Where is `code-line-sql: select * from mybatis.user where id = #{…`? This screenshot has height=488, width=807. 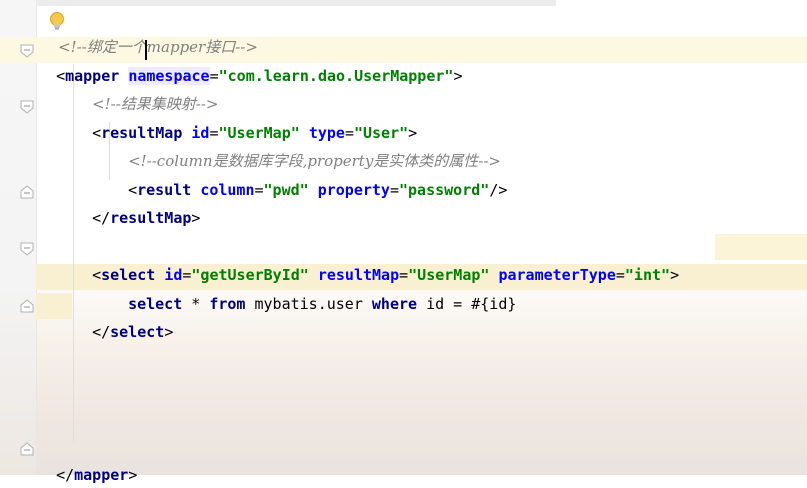 code-line-sql: select * from mybatis.user where id = #{… is located at coordinates (313, 289).